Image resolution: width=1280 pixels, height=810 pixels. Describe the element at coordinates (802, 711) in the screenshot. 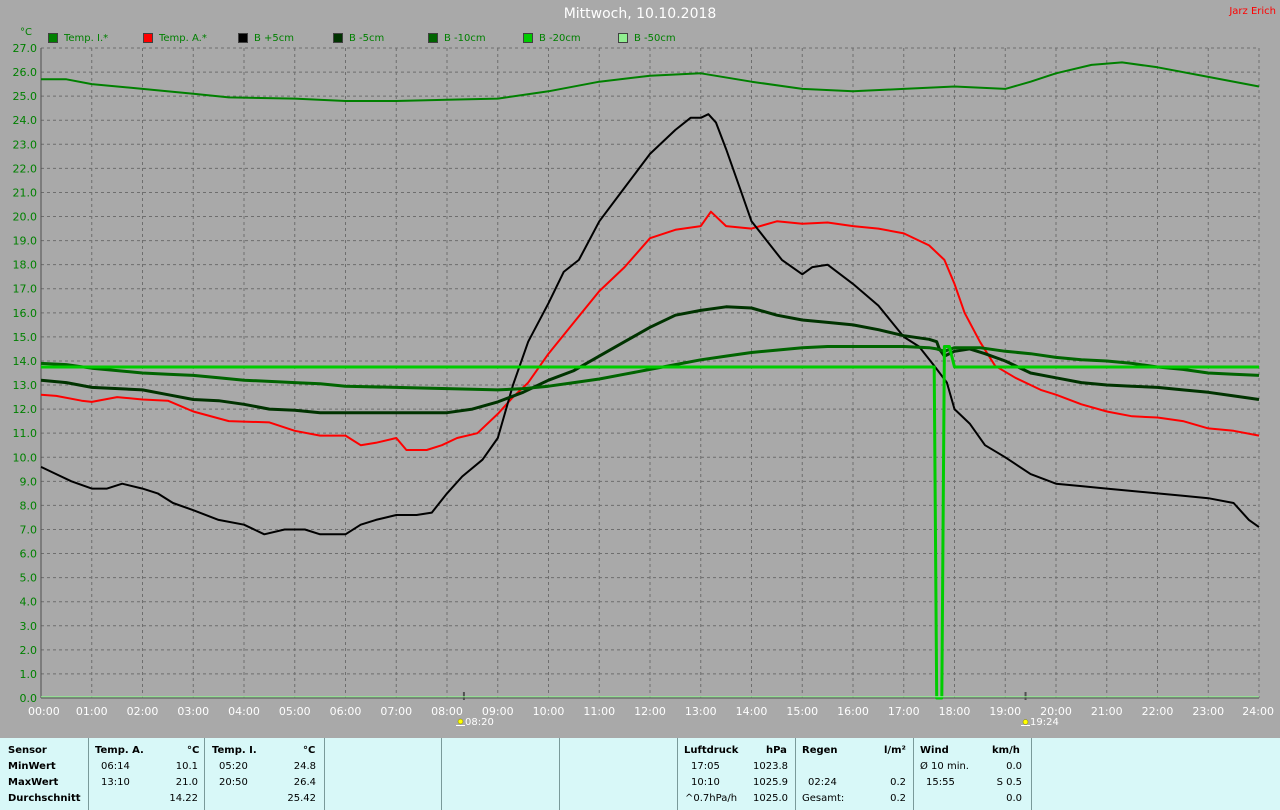

I see `x-tick-label: 15:00` at that location.